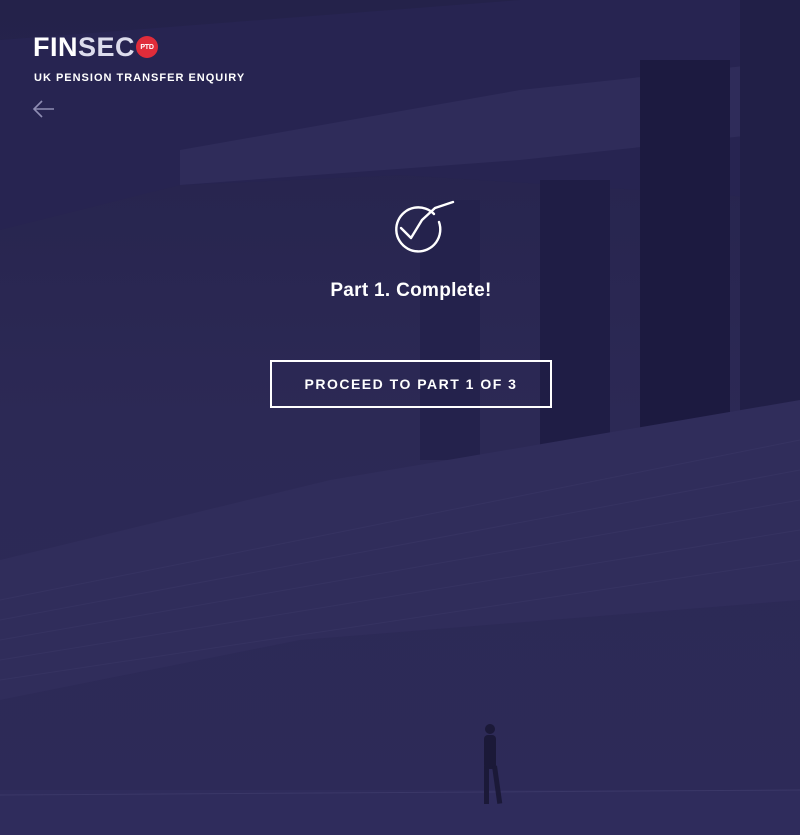 Image resolution: width=800 pixels, height=835 pixels. Describe the element at coordinates (147, 47) in the screenshot. I see `logo-badge: PTD` at that location.